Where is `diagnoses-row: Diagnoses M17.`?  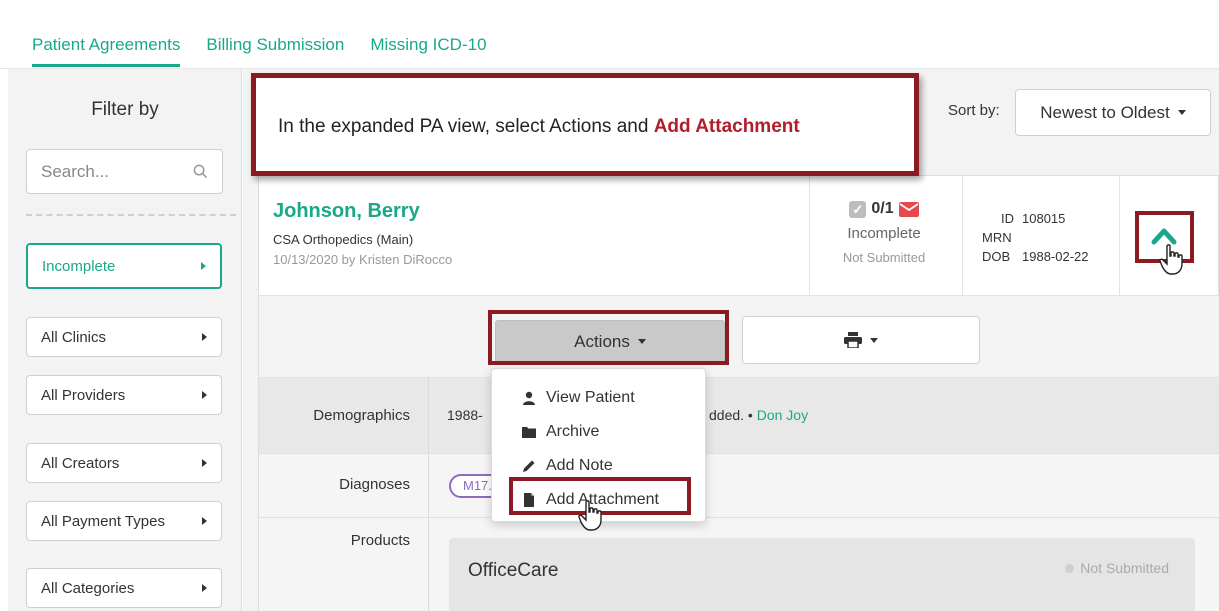 diagnoses-row: Diagnoses M17. is located at coordinates (739, 486).